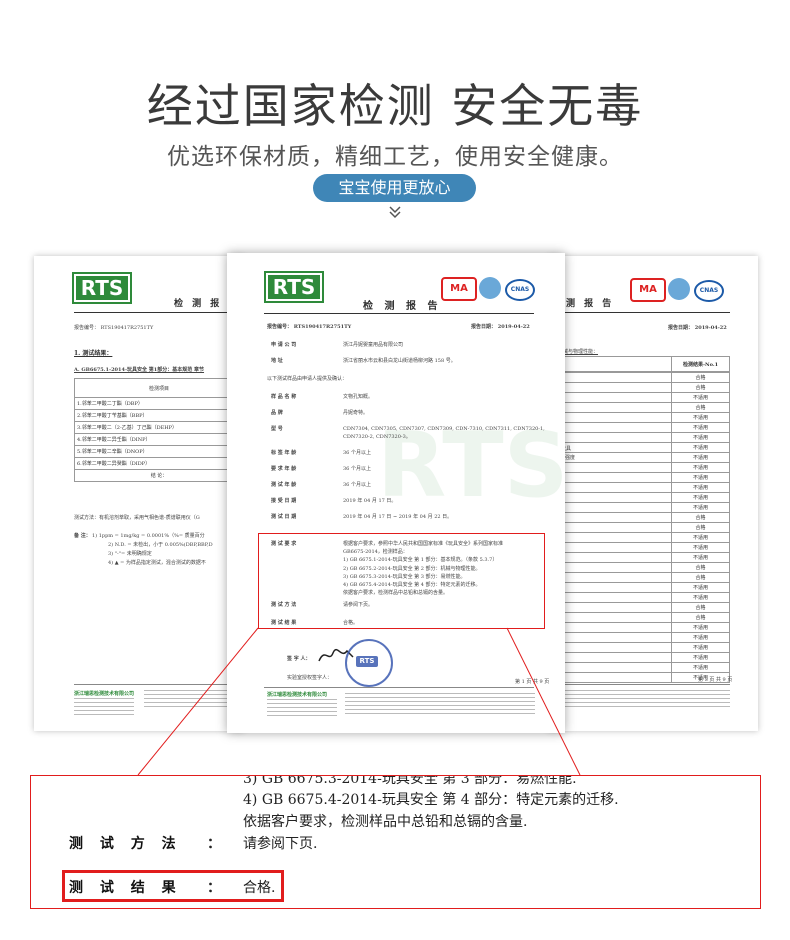 This screenshot has height=940, width=790. I want to click on sample-field-label: 品 牌, so click(277, 413).